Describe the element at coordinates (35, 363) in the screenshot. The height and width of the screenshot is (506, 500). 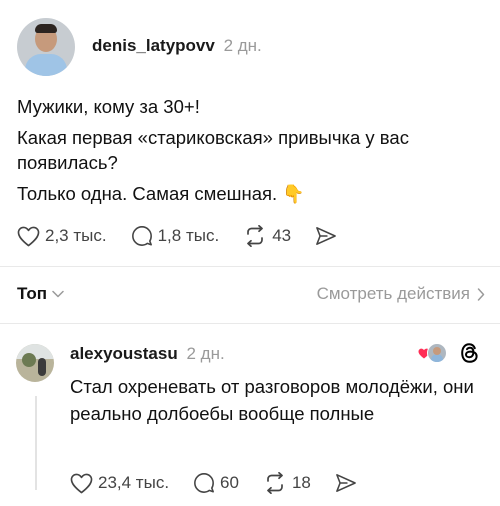
I see `commenter-avatar` at that location.